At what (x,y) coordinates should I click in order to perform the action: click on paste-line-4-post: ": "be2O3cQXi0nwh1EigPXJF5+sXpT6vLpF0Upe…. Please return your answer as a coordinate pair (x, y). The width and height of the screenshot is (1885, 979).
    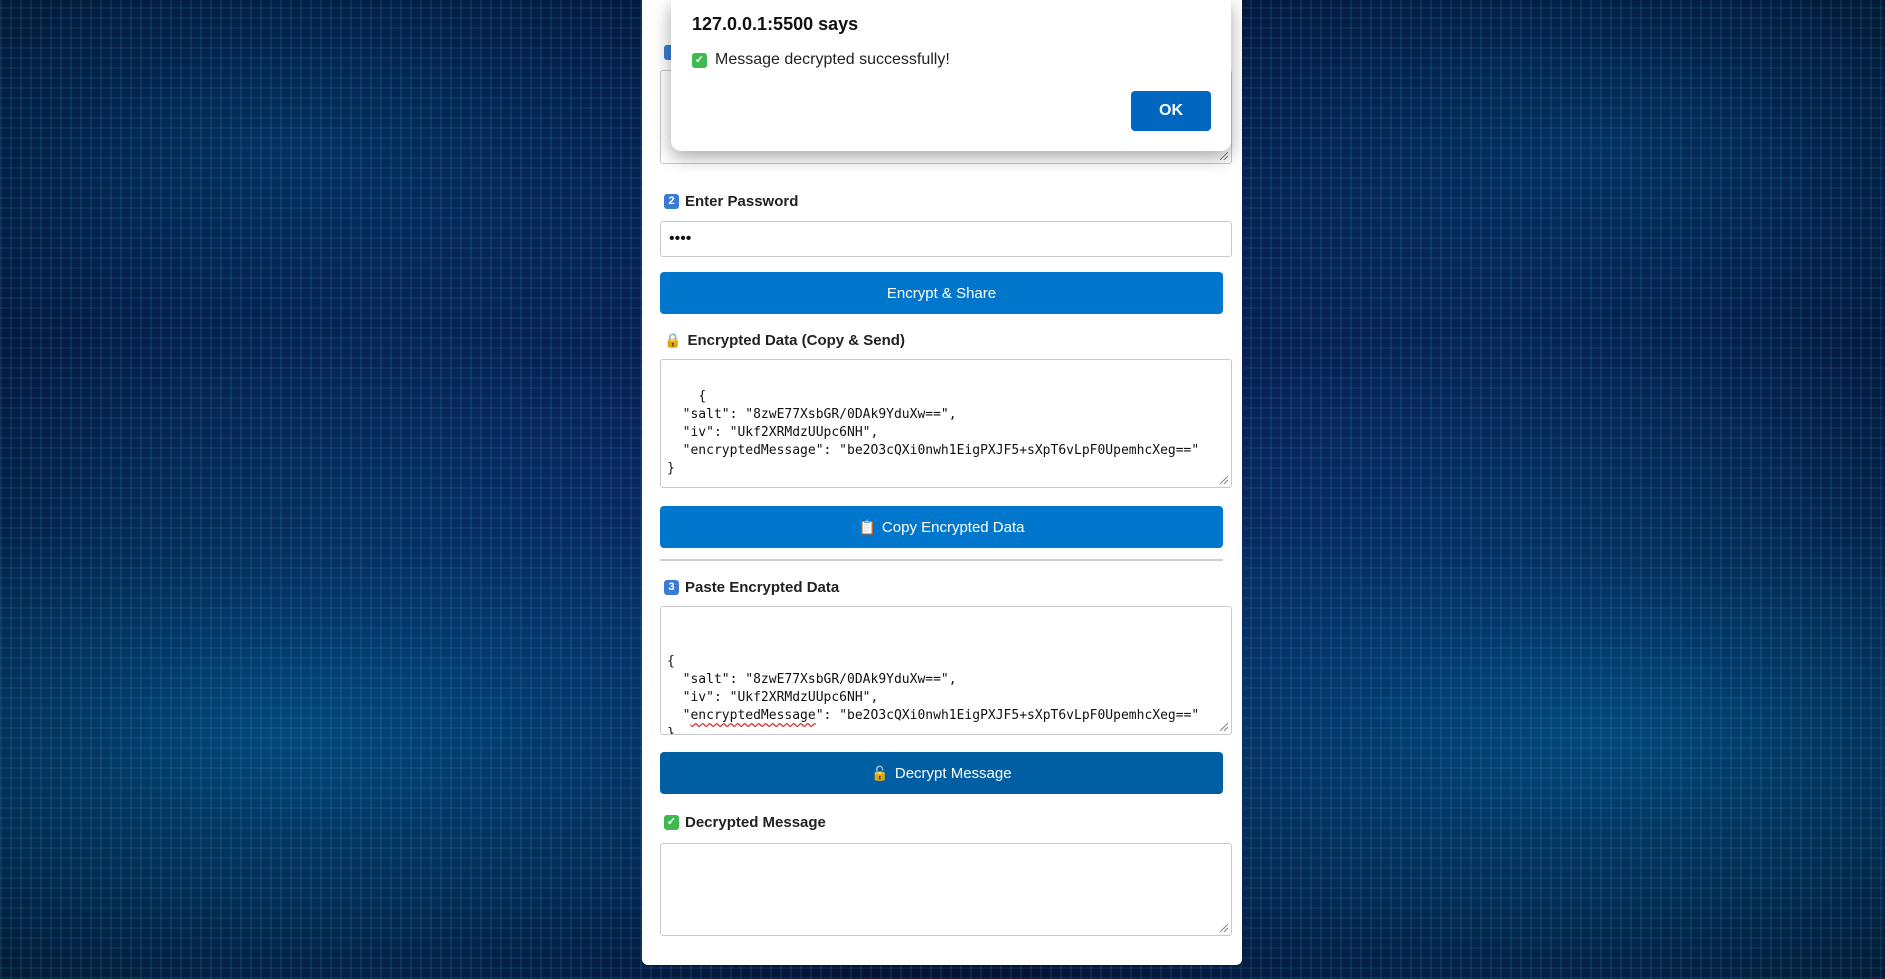
    Looking at the image, I should click on (1007, 715).